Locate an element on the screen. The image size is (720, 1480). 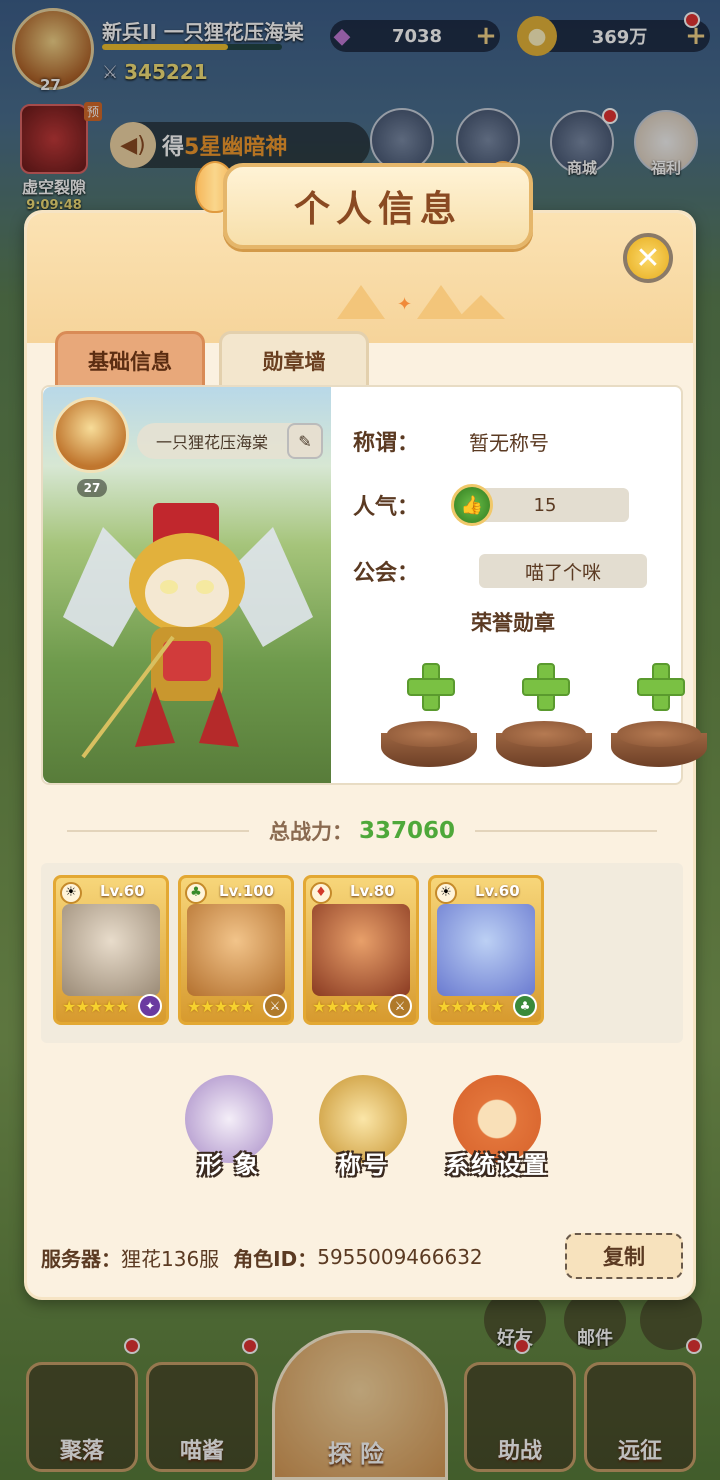
tents-decoration: ✦ is located at coordinates (417, 294).